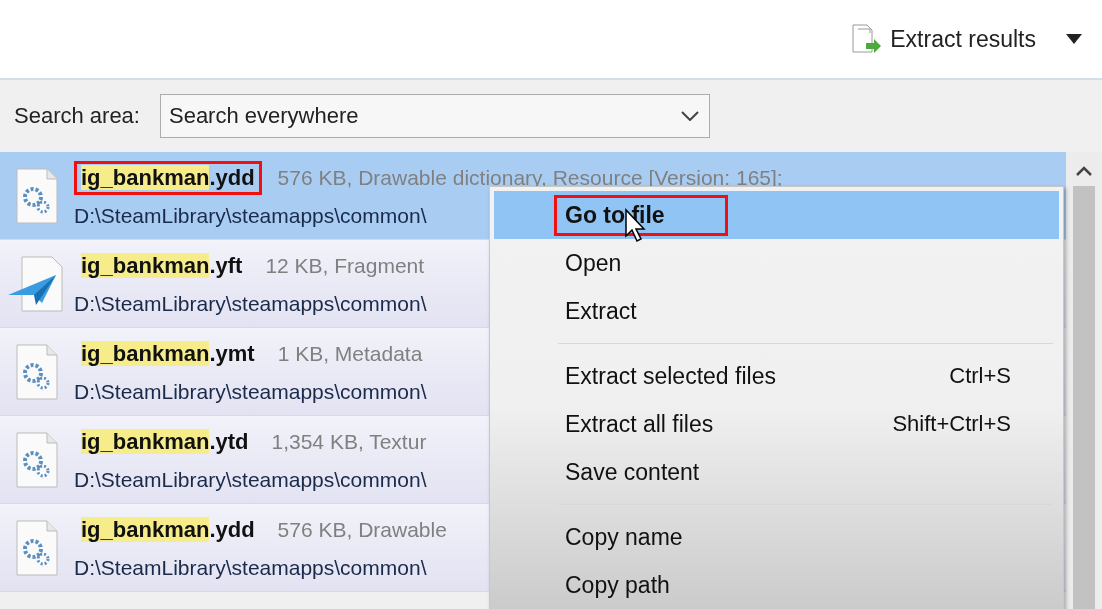 The width and height of the screenshot is (1102, 609). I want to click on file-details: 576 KB, Drawable dictionary, Resource [Version: 165];, so click(530, 177).